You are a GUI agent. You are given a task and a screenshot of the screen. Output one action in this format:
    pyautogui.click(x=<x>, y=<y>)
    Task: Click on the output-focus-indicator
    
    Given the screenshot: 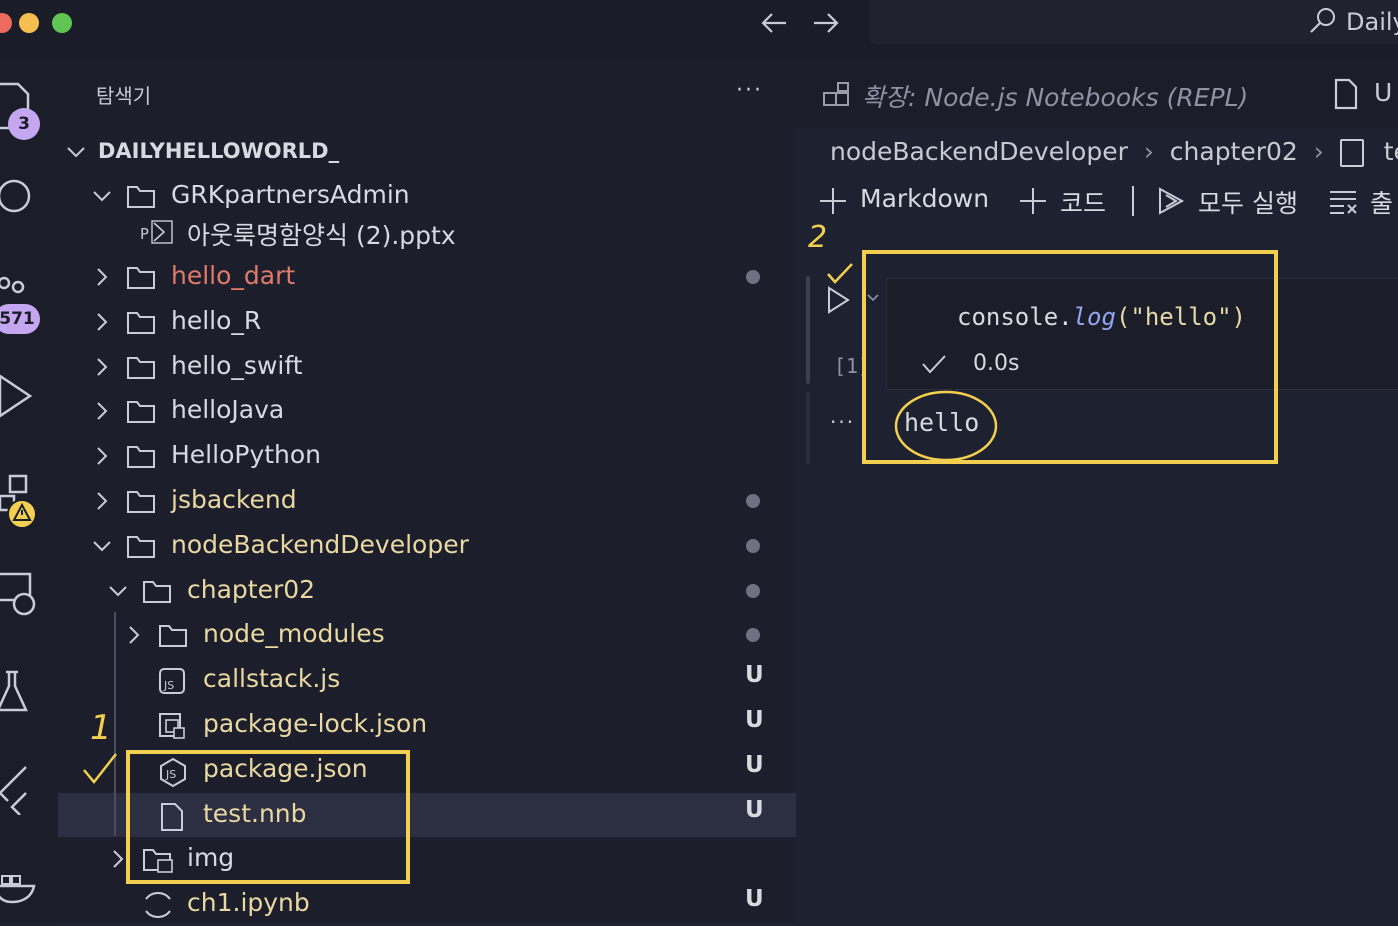 What is the action you would take?
    pyautogui.click(x=808, y=428)
    